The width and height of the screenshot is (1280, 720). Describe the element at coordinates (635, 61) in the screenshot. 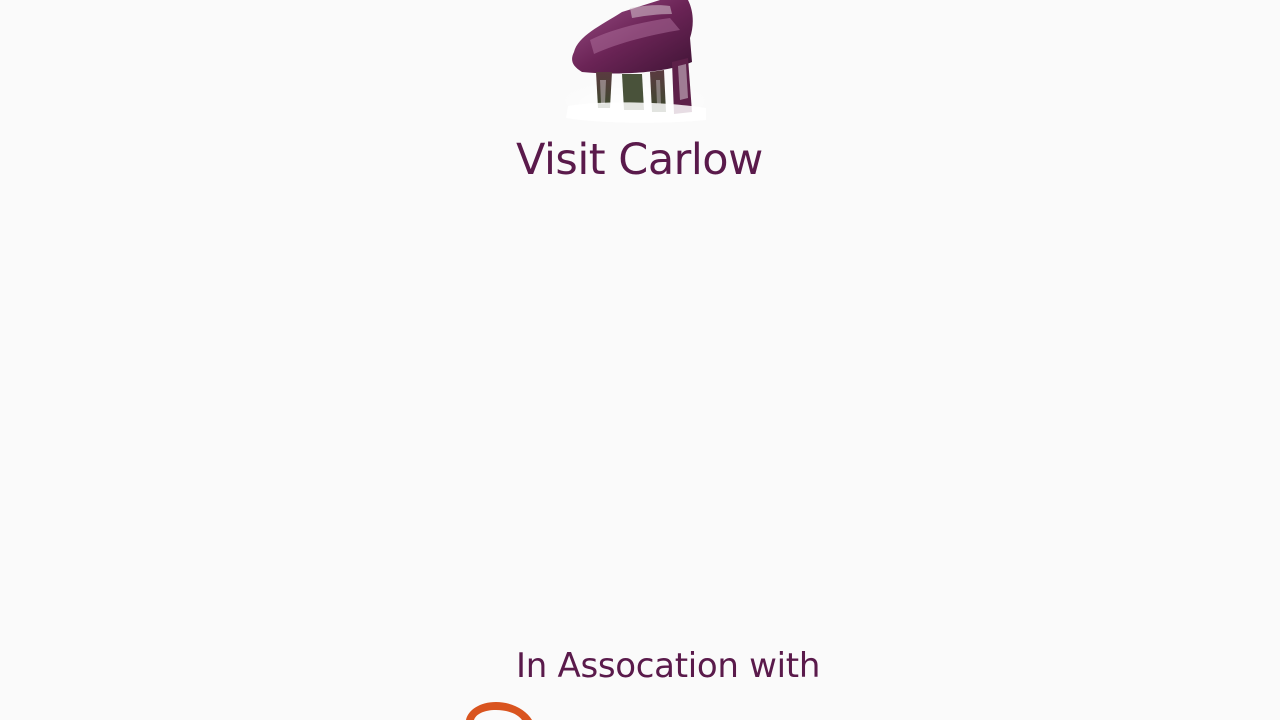

I see `dolmen-logo-icon` at that location.